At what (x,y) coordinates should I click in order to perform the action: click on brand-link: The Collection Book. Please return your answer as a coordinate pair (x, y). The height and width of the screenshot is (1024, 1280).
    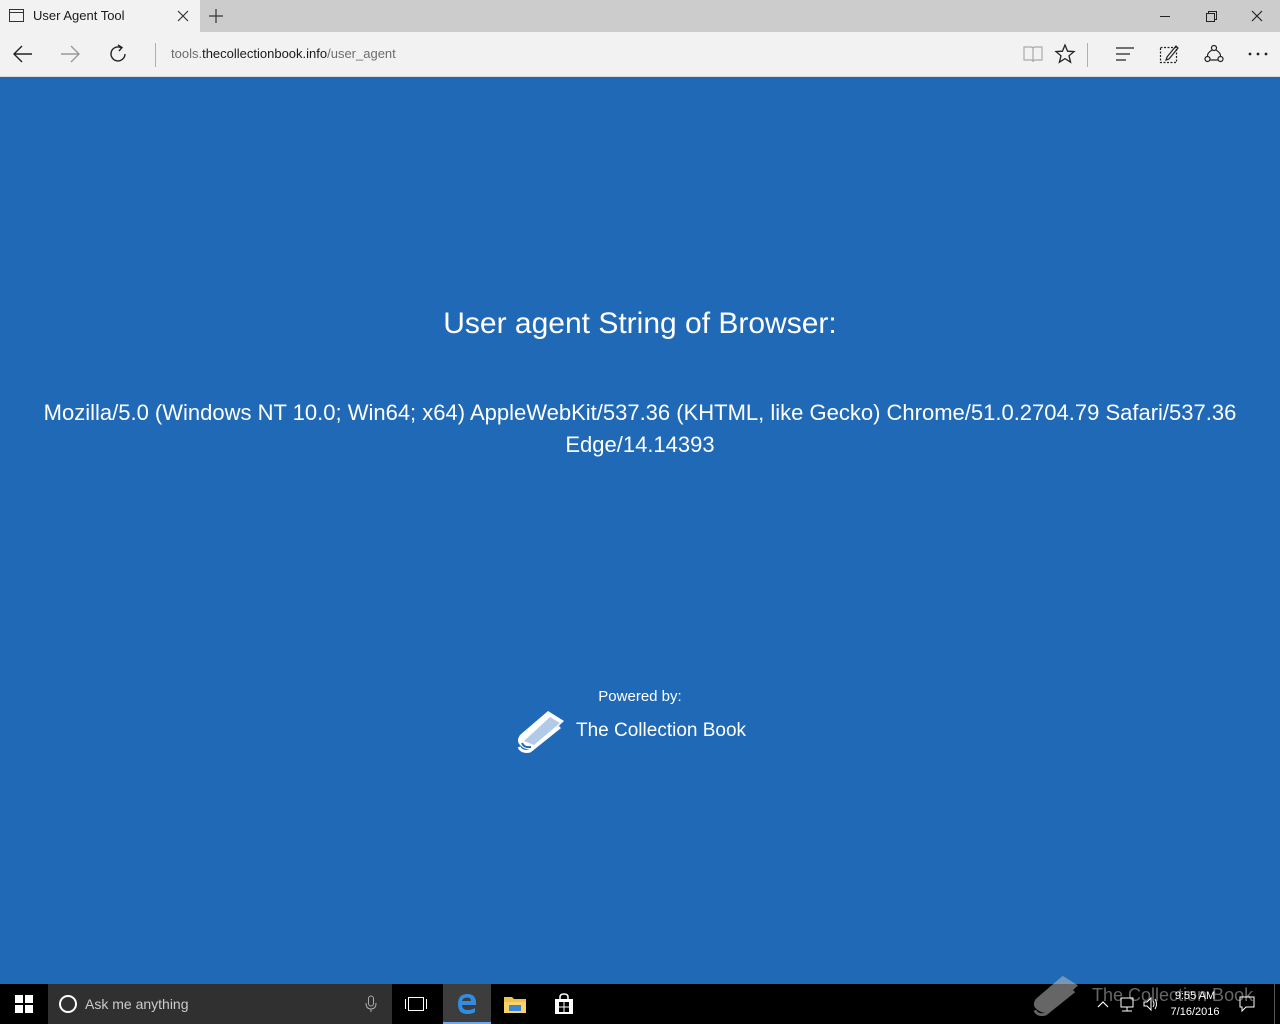
    Looking at the image, I should click on (630, 731).